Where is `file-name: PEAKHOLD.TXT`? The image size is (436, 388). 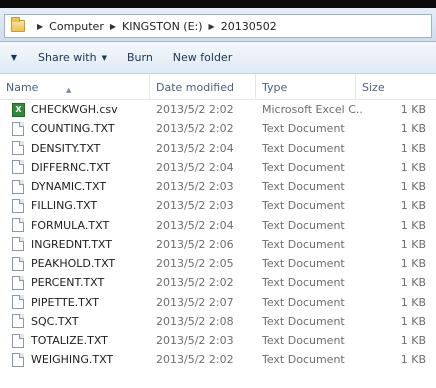 file-name: PEAKHOLD.TXT is located at coordinates (73, 263).